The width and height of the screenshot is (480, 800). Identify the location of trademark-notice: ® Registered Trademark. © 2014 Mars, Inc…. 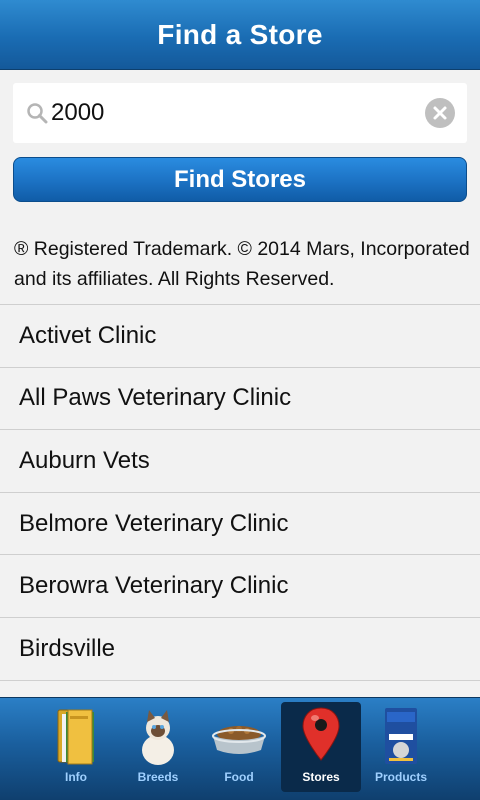
(242, 264).